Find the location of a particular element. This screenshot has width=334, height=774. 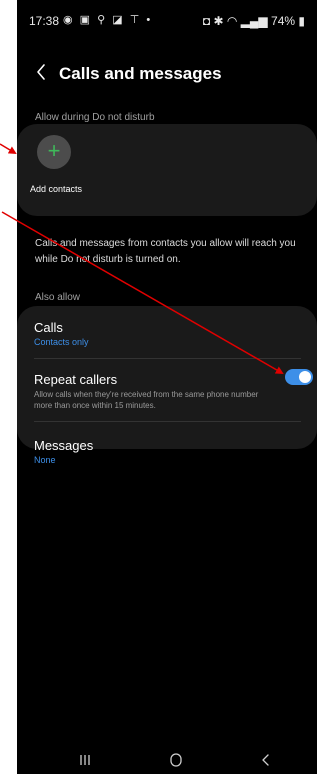

image-icon: ◪ is located at coordinates (118, 20).